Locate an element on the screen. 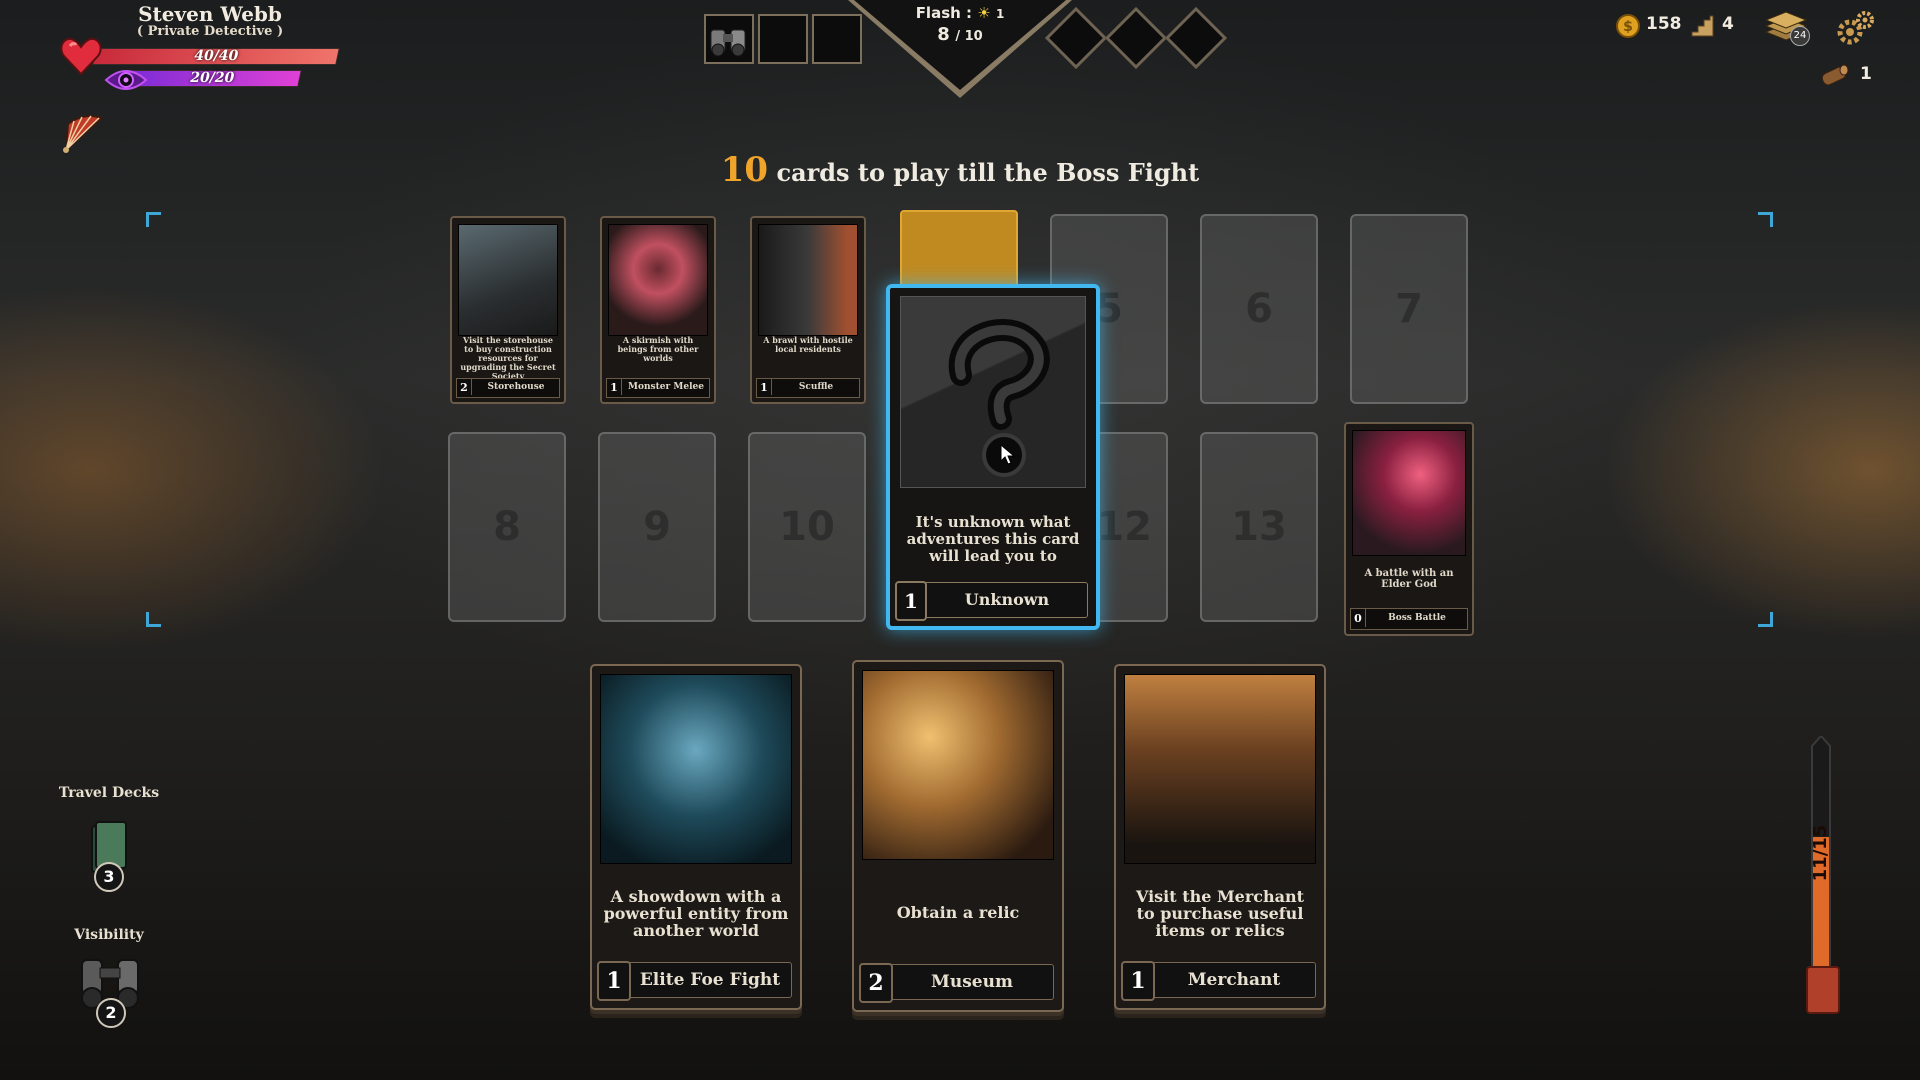 The height and width of the screenshot is (1080, 1920). gold-count: 158 is located at coordinates (1664, 24).